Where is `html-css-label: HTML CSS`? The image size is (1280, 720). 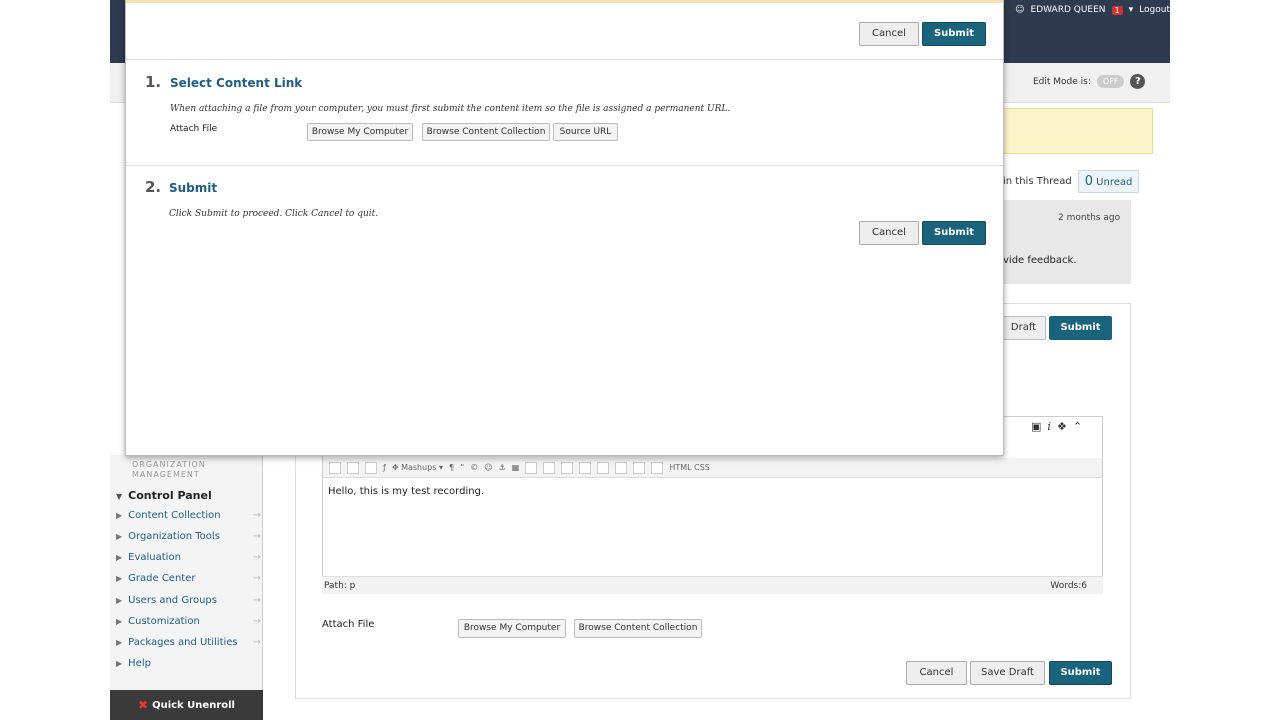
html-css-label: HTML CSS is located at coordinates (689, 467).